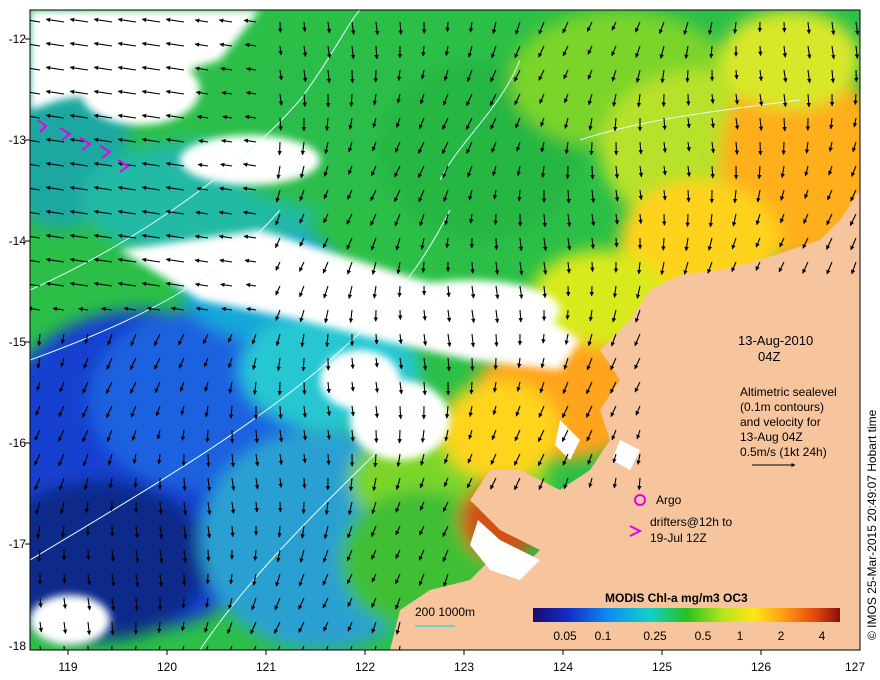 This screenshot has height=680, width=880. I want to click on time-label: 04Z, so click(769, 356).